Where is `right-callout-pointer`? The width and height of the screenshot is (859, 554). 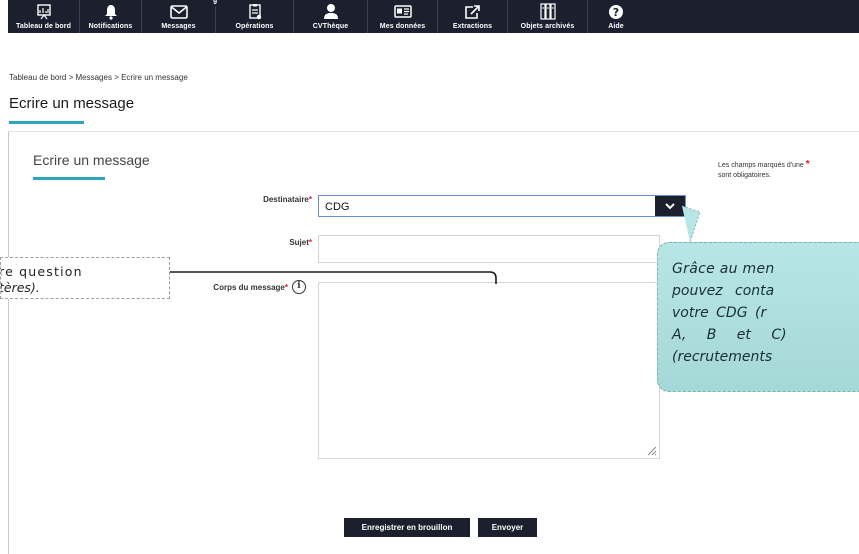 right-callout-pointer is located at coordinates (691, 224).